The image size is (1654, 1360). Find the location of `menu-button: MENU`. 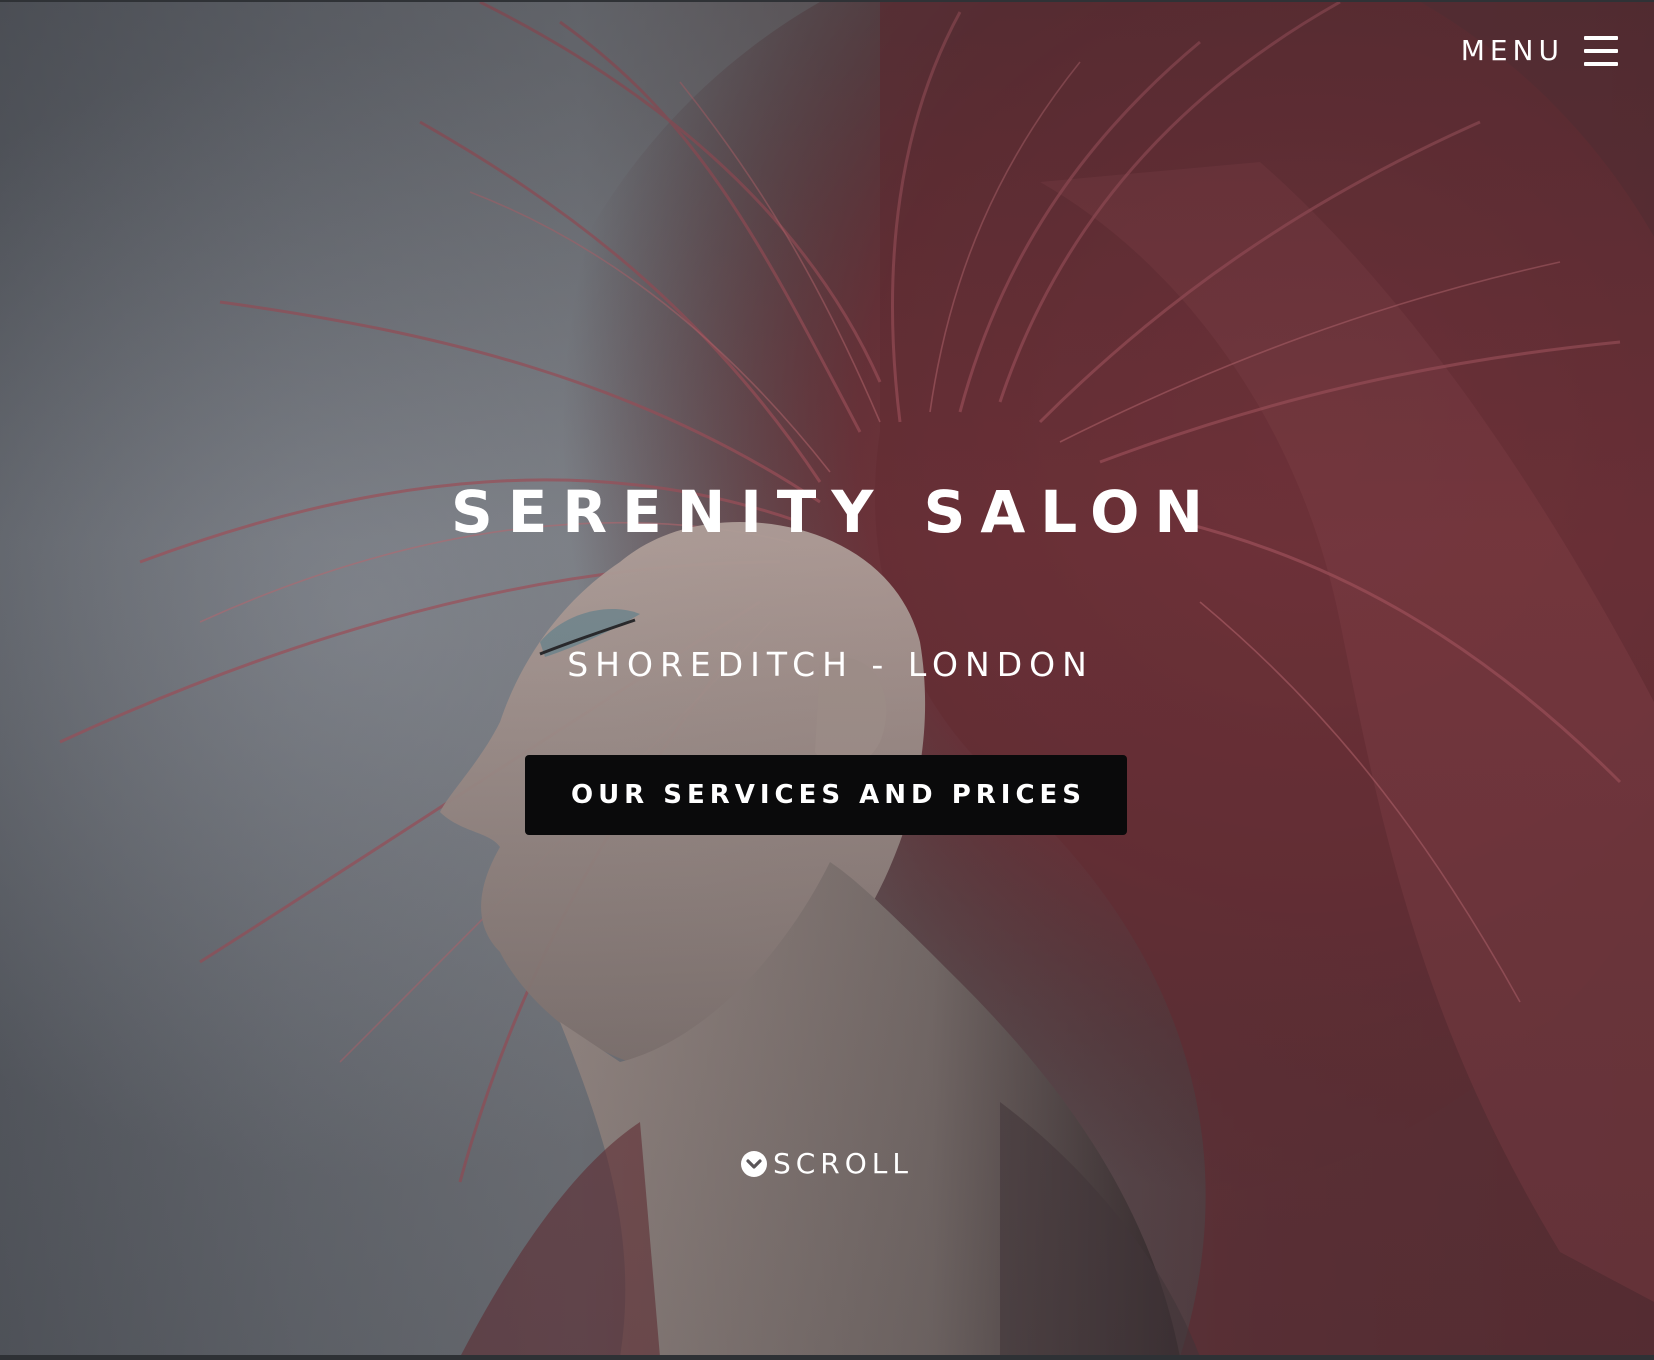

menu-button: MENU is located at coordinates (1539, 50).